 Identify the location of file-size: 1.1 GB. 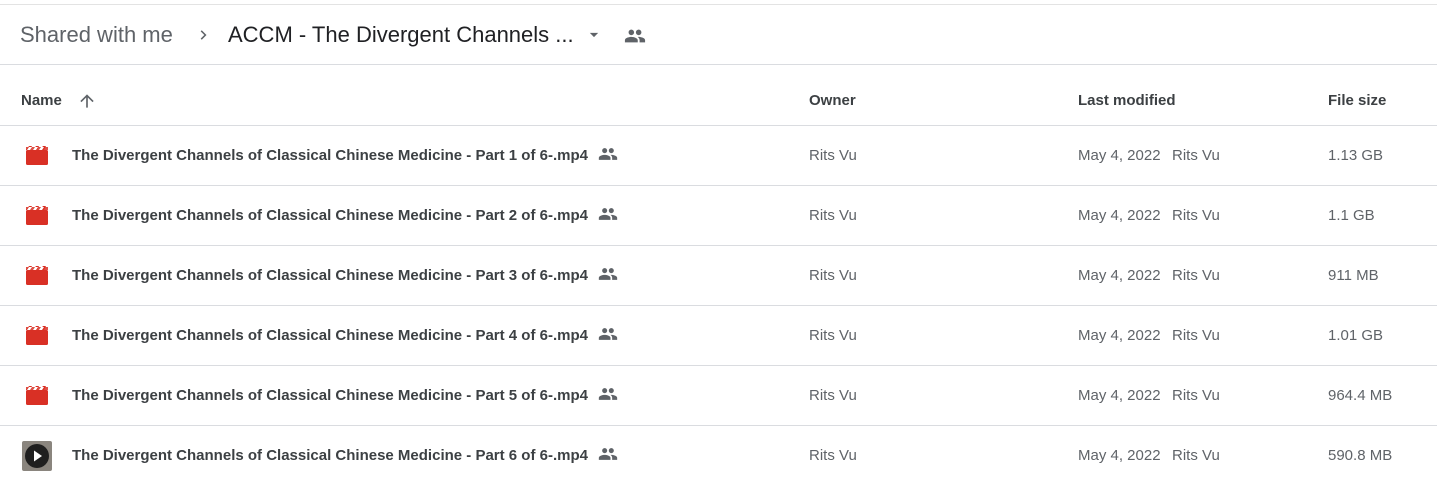
(1351, 215).